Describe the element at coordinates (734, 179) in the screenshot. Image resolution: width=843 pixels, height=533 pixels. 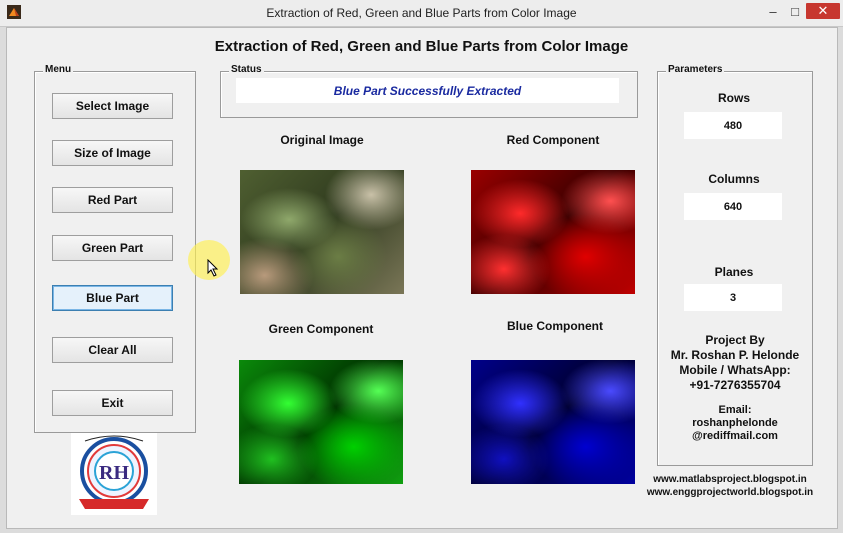
I see `columns-label: Columns` at that location.